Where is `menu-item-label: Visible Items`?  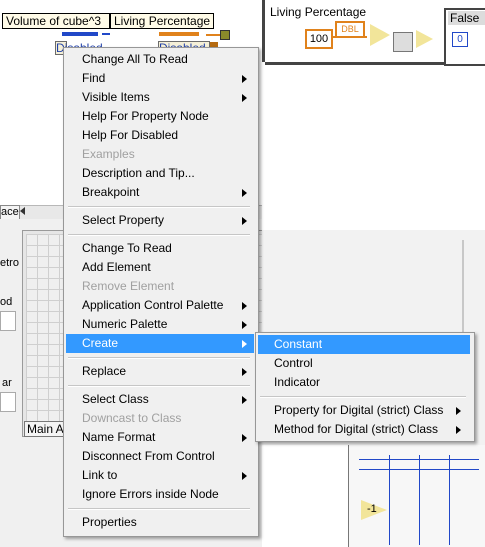 menu-item-label: Visible Items is located at coordinates (116, 97).